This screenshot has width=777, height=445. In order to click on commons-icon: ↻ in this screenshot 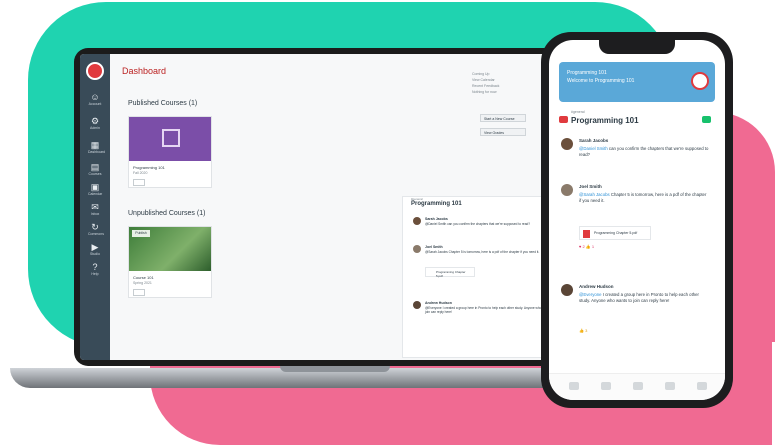, I will do `click(95, 227)`.